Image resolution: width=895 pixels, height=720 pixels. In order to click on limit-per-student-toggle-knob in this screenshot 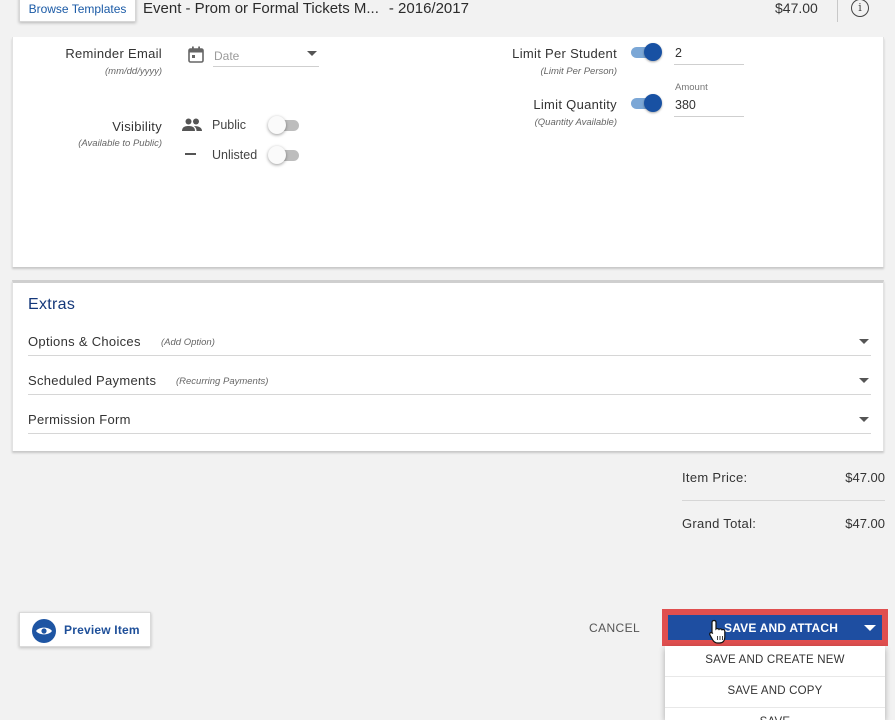, I will do `click(653, 52)`.